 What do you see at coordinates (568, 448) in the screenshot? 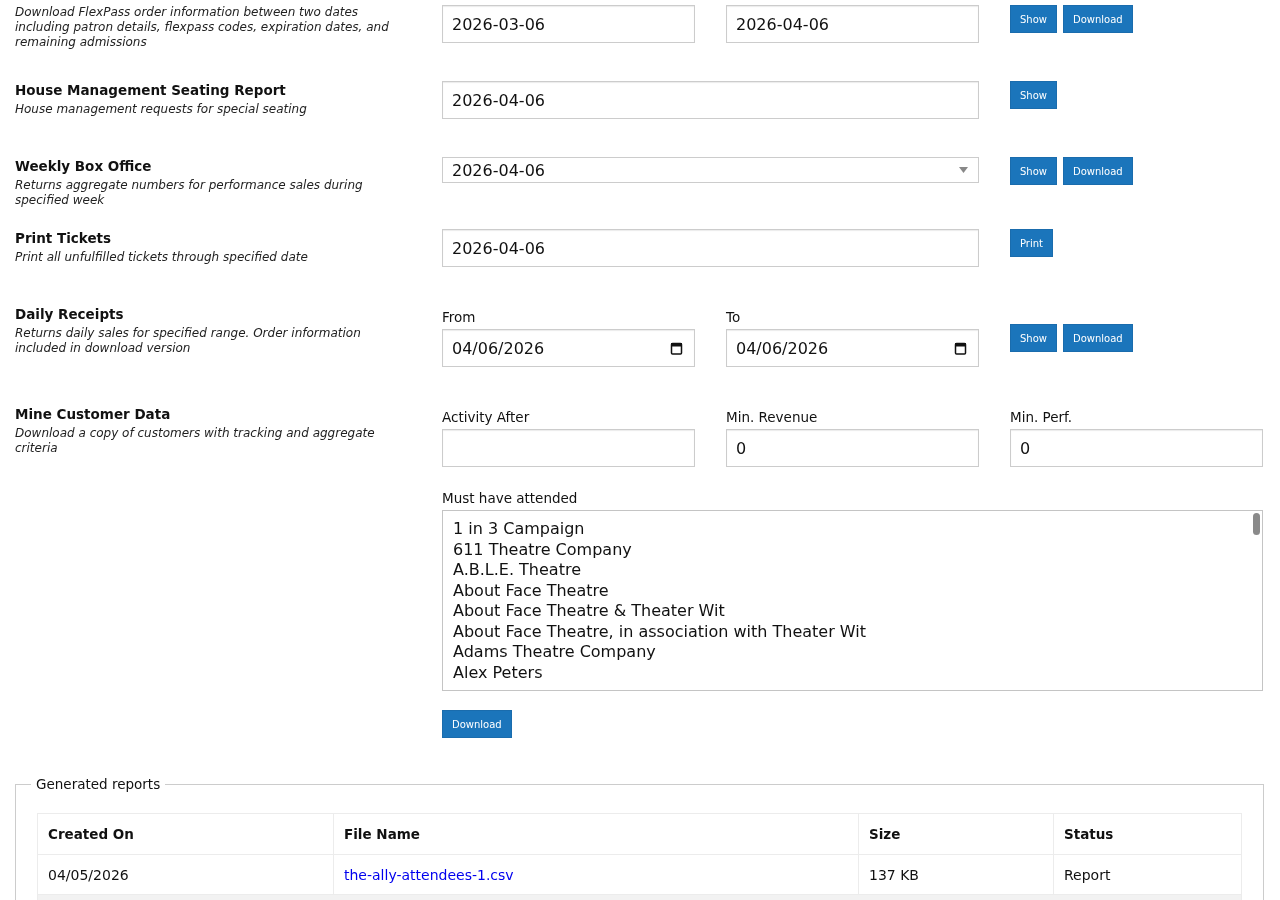
I see `input-field` at bounding box center [568, 448].